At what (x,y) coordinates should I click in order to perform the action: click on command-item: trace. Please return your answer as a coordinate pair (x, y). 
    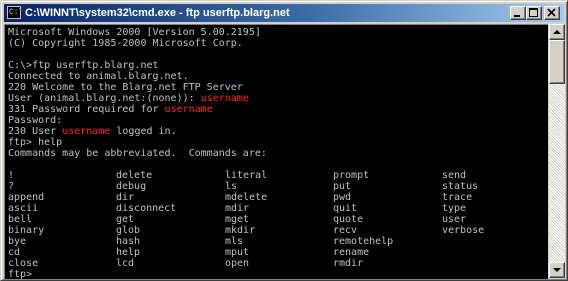
    Looking at the image, I should click on (457, 197).